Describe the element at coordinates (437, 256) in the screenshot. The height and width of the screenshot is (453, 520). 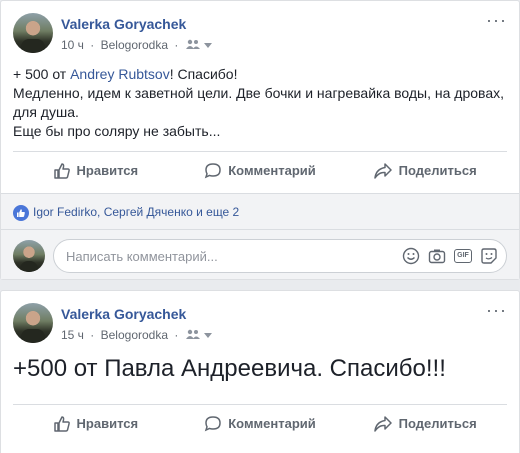
I see `camera-icon` at that location.